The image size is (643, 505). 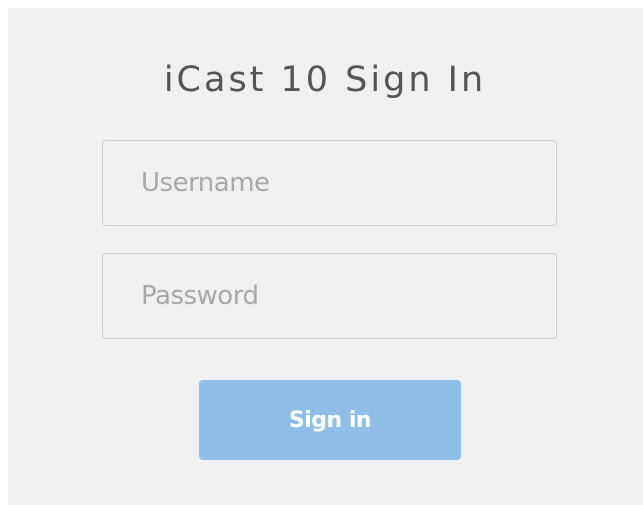 What do you see at coordinates (329, 296) in the screenshot?
I see `password-input` at bounding box center [329, 296].